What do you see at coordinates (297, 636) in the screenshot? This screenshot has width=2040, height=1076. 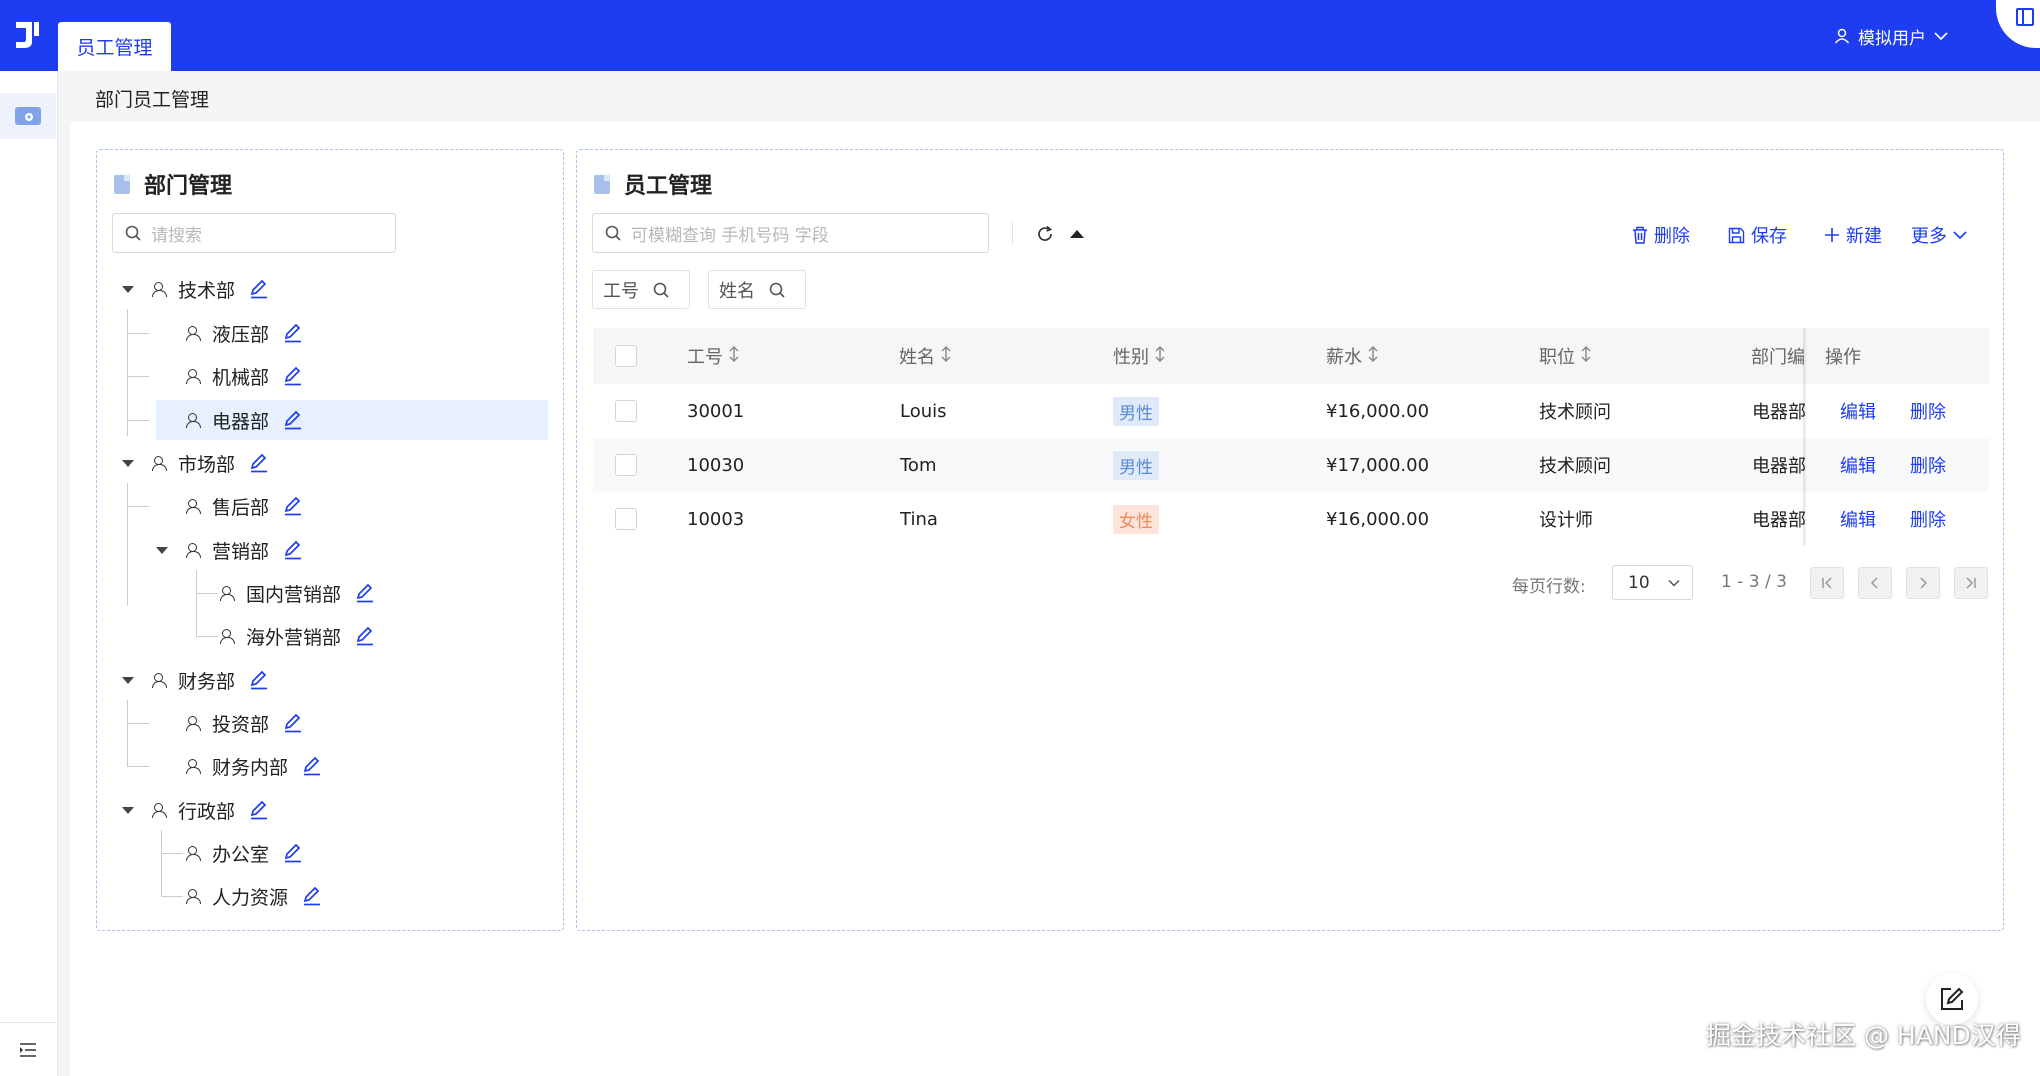 I see `tree-node: 海外营销部` at bounding box center [297, 636].